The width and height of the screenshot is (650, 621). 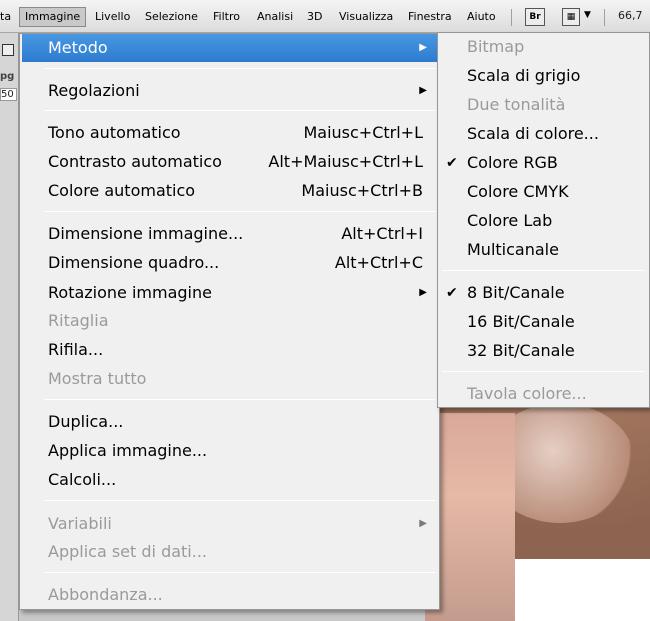 What do you see at coordinates (362, 190) in the screenshot?
I see `shortcut-label: Maiusc+Ctrl+B` at bounding box center [362, 190].